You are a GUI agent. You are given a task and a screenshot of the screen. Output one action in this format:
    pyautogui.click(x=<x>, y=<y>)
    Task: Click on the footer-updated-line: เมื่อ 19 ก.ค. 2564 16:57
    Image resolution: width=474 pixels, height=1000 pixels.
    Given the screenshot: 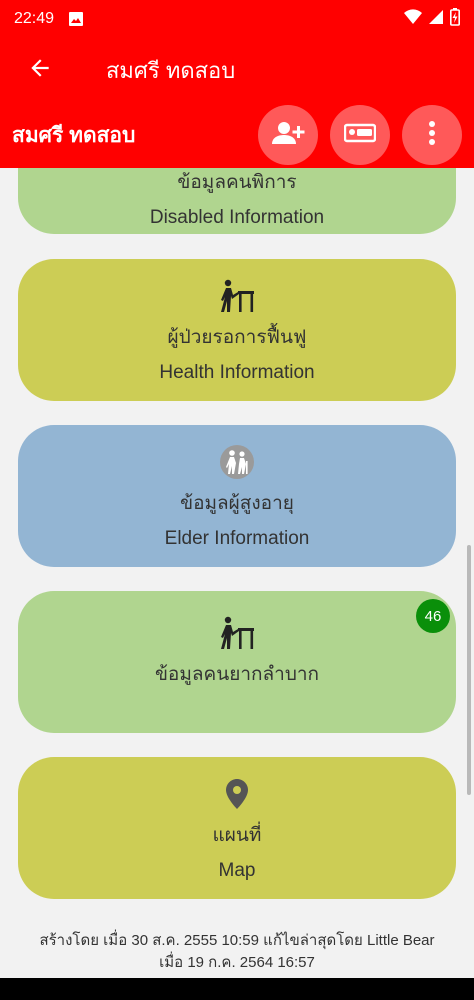 What is the action you would take?
    pyautogui.click(x=237, y=962)
    